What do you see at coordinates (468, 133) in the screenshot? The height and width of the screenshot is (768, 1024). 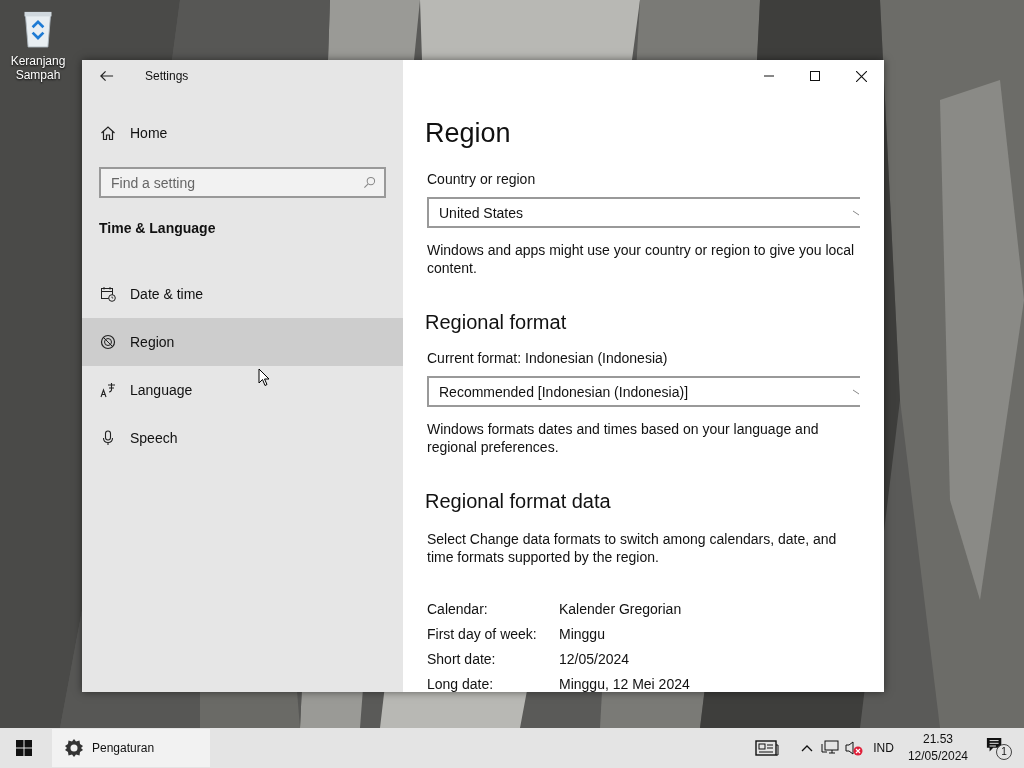 I see `page-title: Region` at bounding box center [468, 133].